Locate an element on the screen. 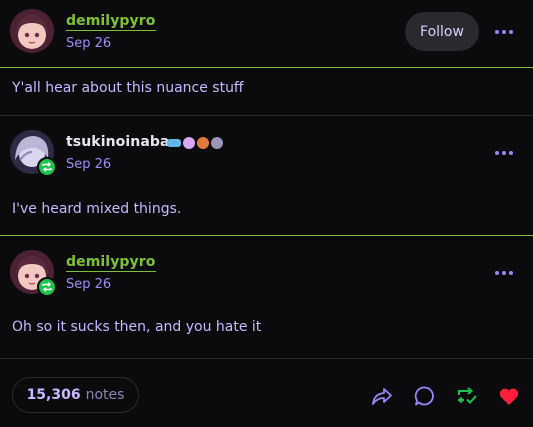 This screenshot has height=427, width=533. notes-button: 15,306 notes is located at coordinates (75, 395).